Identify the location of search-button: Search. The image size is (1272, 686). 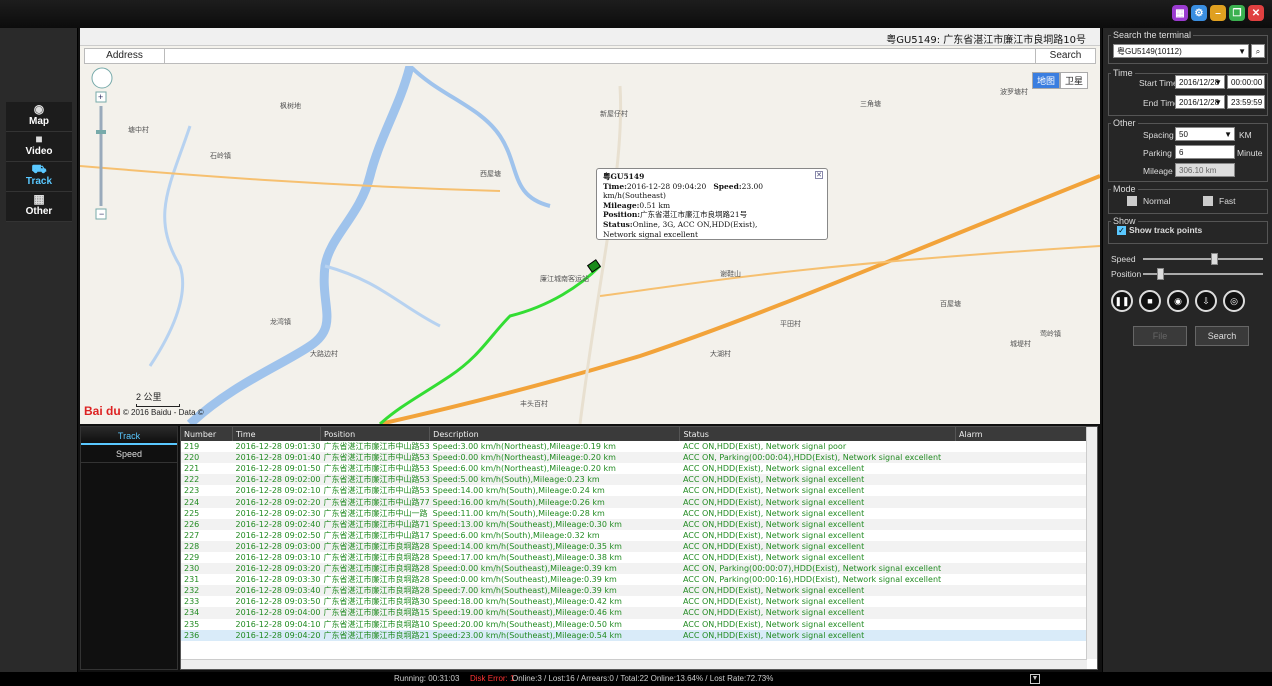
(1222, 336).